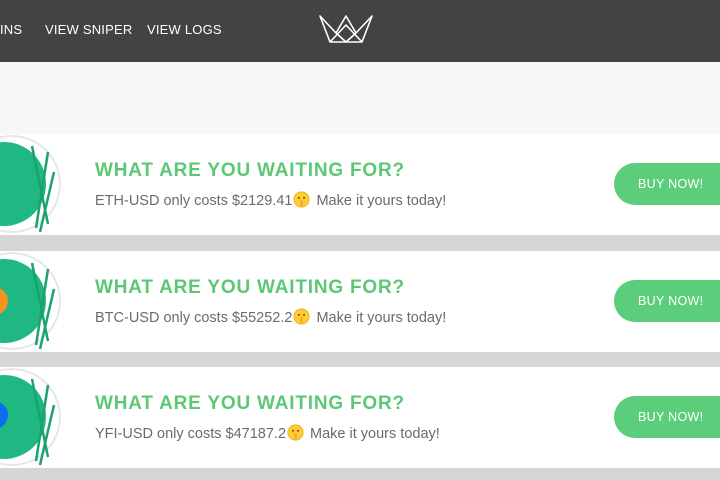  What do you see at coordinates (194, 318) in the screenshot?
I see `price-text: BTC-USD only costs $55252.2` at bounding box center [194, 318].